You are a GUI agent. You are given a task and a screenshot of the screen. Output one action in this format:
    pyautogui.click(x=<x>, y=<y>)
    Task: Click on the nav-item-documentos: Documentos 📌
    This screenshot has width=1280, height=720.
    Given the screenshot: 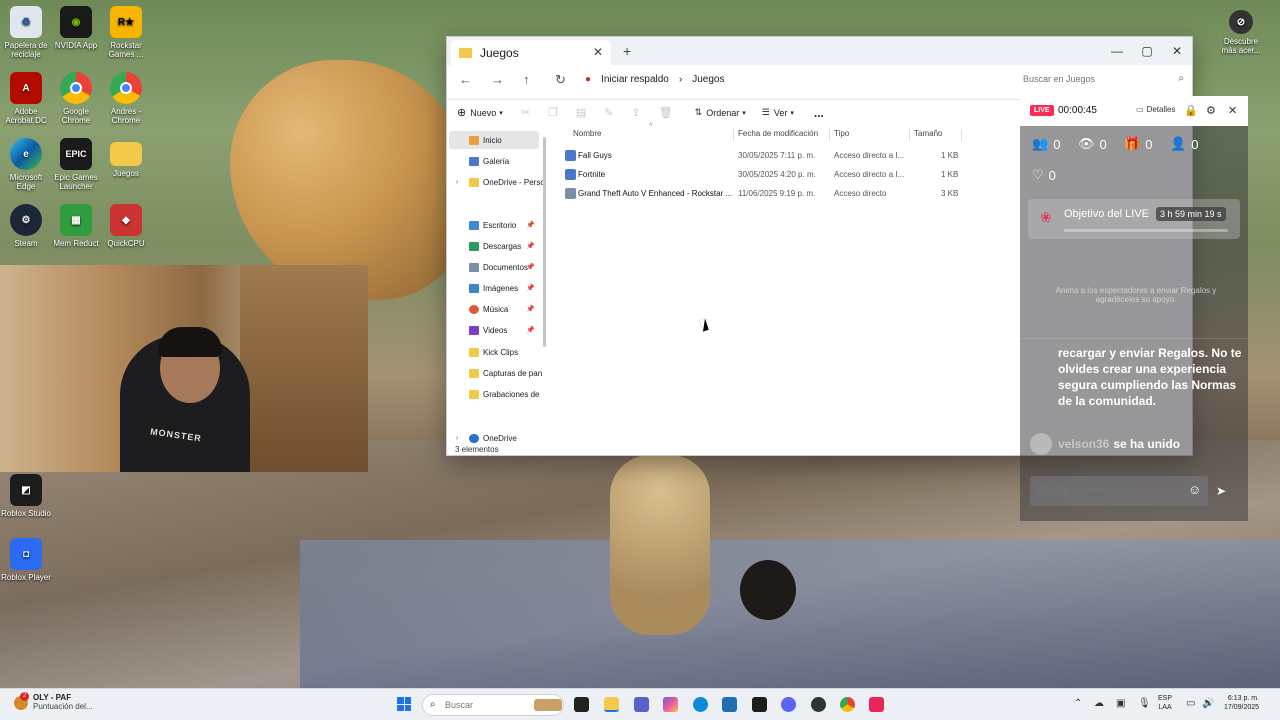 What is the action you would take?
    pyautogui.click(x=494, y=267)
    